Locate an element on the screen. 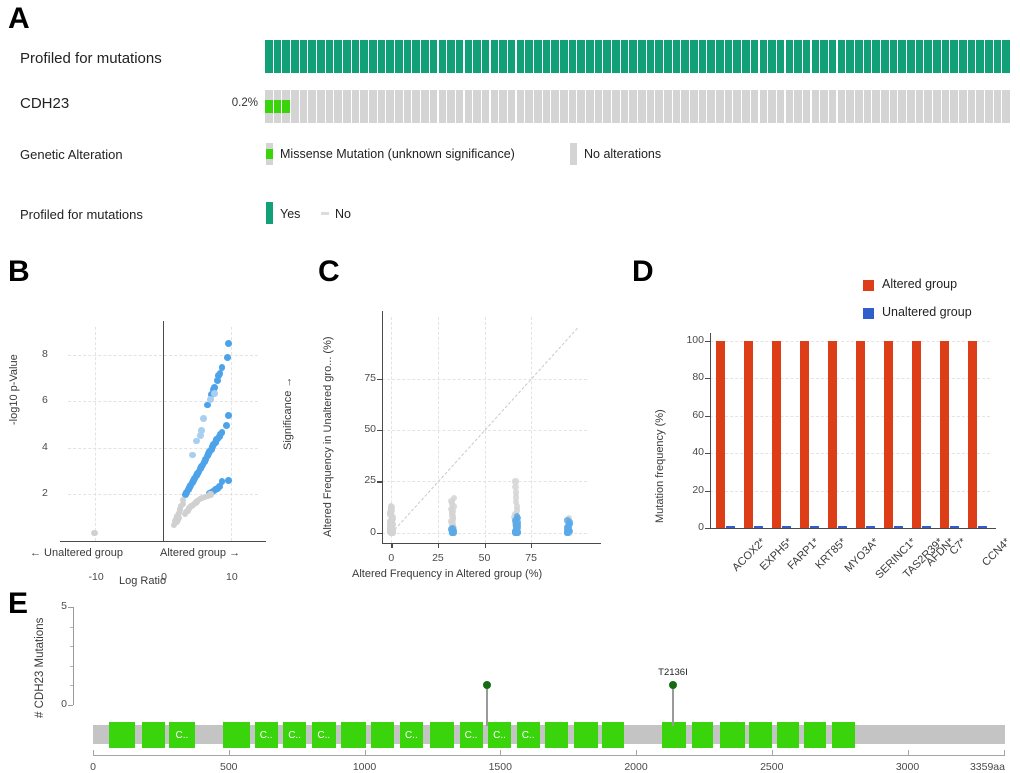  protein-domain-11: C.. is located at coordinates (471, 735).